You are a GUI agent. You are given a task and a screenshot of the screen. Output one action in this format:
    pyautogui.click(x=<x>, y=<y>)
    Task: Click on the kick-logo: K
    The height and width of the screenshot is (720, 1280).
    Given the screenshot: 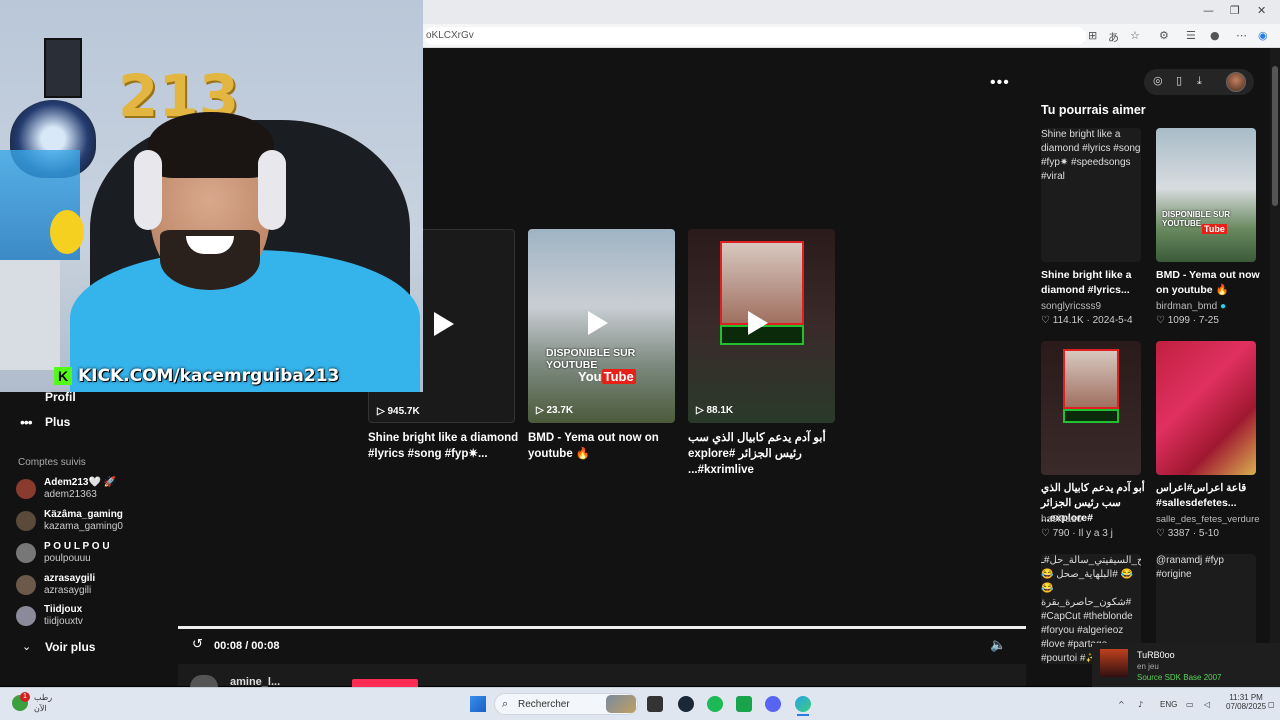 What is the action you would take?
    pyautogui.click(x=63, y=376)
    